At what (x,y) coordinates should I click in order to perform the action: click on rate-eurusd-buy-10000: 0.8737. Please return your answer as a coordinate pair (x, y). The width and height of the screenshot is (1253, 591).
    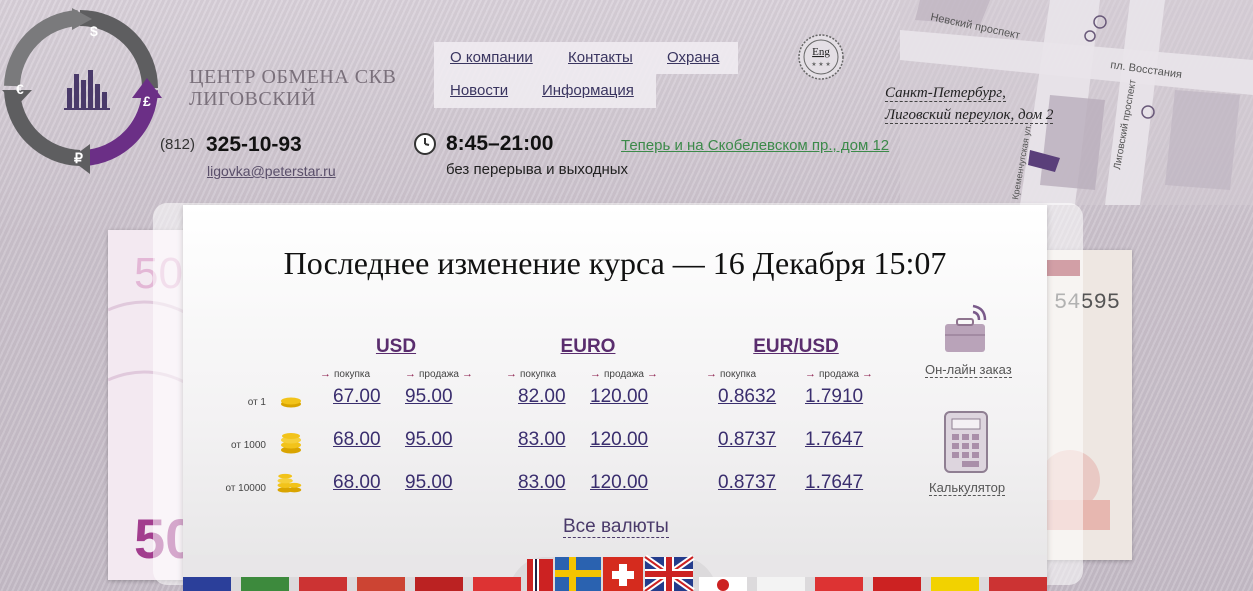
    Looking at the image, I should click on (747, 483).